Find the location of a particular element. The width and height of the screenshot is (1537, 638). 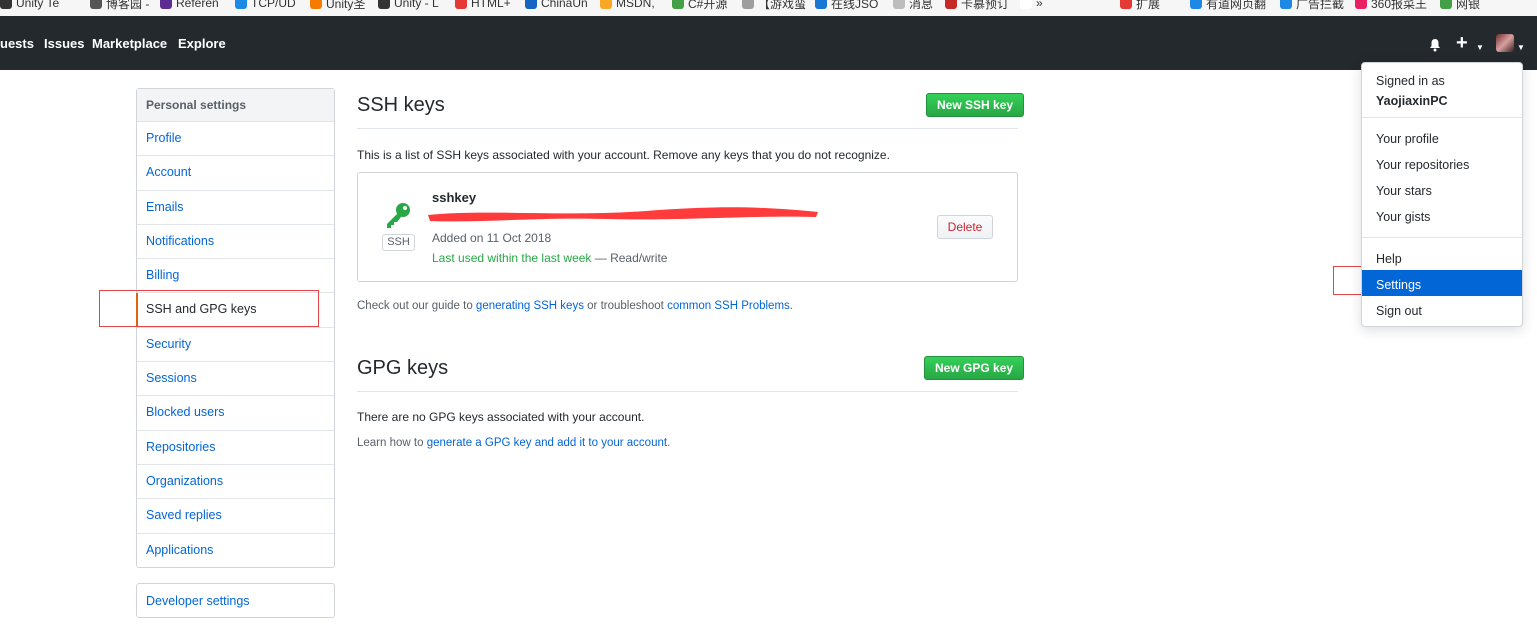

sidebar-heading: Personal settings is located at coordinates (235, 105).